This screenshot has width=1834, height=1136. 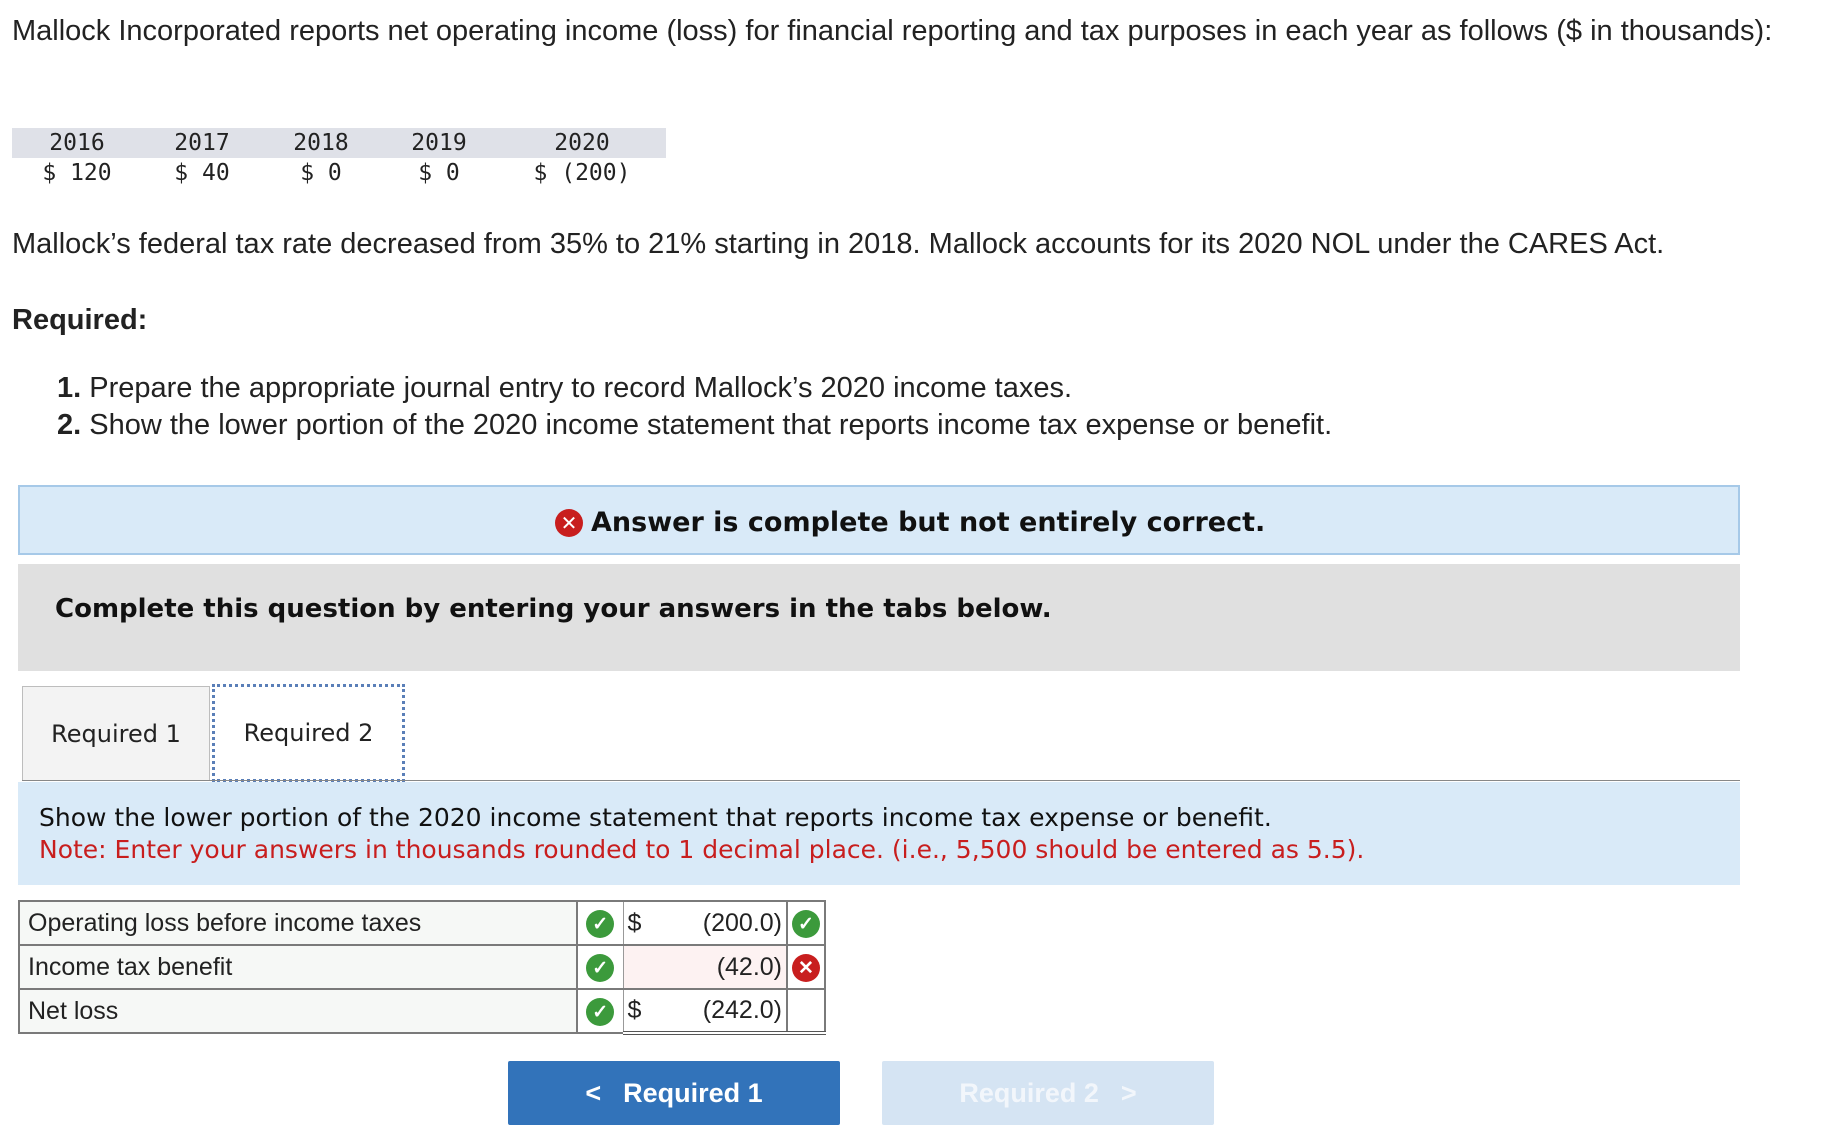 What do you see at coordinates (298, 1011) in the screenshot?
I see `row-label: Net loss` at bounding box center [298, 1011].